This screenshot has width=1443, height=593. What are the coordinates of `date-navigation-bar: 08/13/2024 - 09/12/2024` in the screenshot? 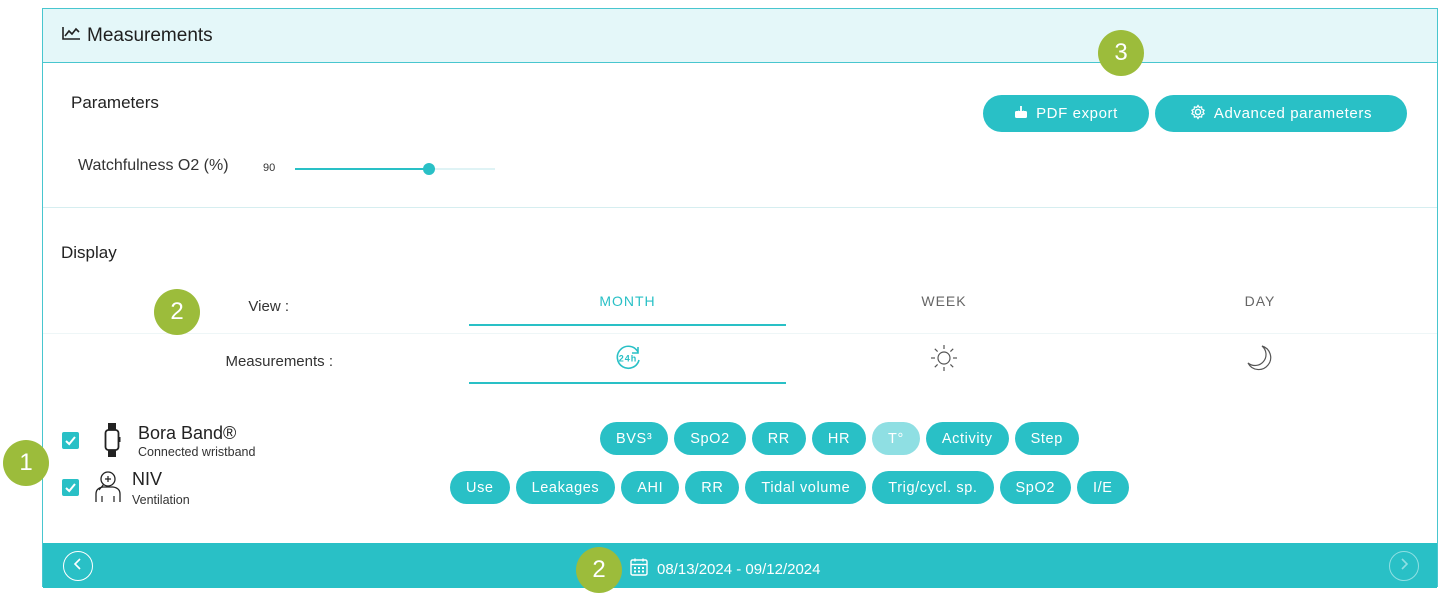 It's located at (740, 565).